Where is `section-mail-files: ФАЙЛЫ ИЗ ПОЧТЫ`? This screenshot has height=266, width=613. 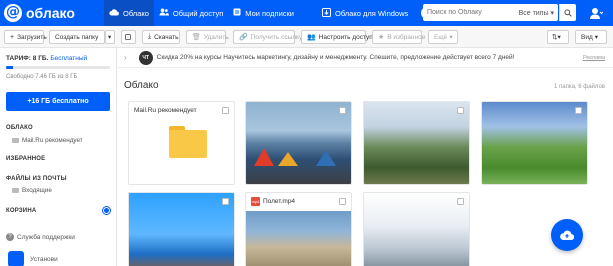 section-mail-files: ФАЙЛЫ ИЗ ПОЧТЫ is located at coordinates (36, 179).